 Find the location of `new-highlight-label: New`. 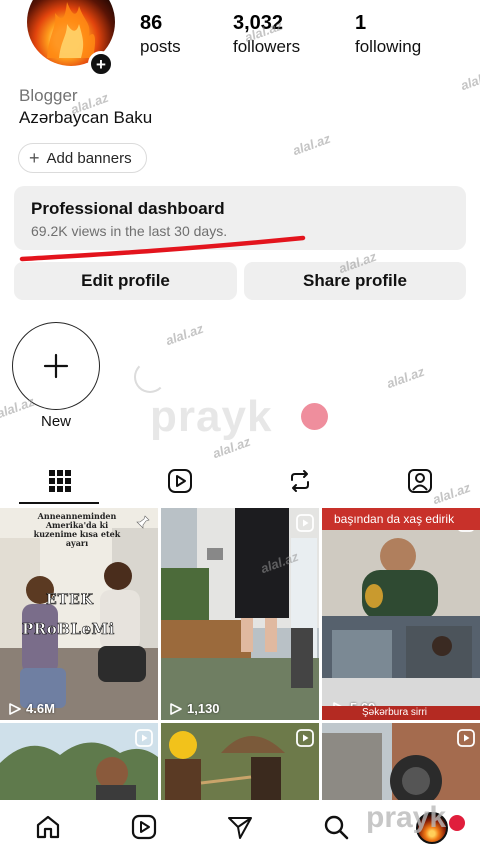

new-highlight-label: New is located at coordinates (55, 421).